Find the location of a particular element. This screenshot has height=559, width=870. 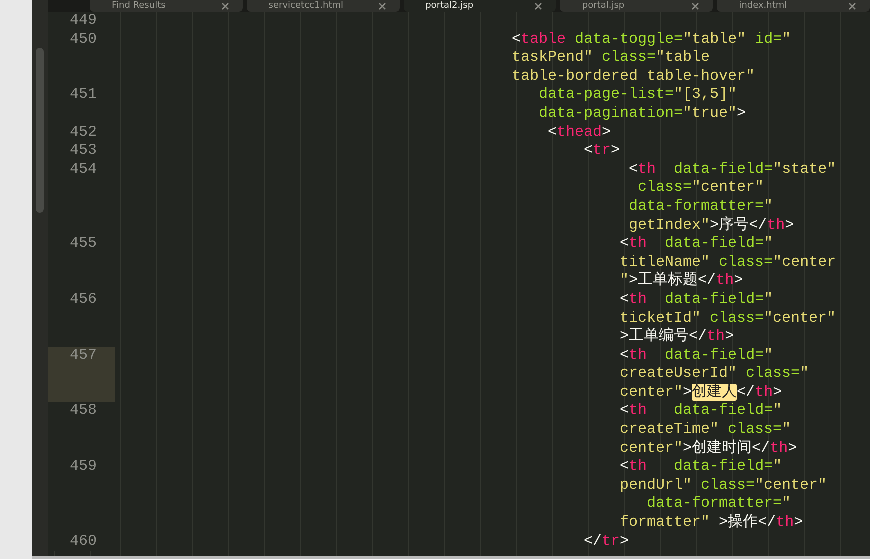

code-line: center">创建人</th> is located at coordinates (700, 393).